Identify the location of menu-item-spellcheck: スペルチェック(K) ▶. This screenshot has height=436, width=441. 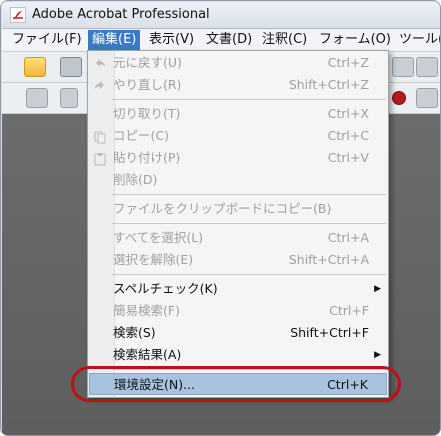
(238, 289).